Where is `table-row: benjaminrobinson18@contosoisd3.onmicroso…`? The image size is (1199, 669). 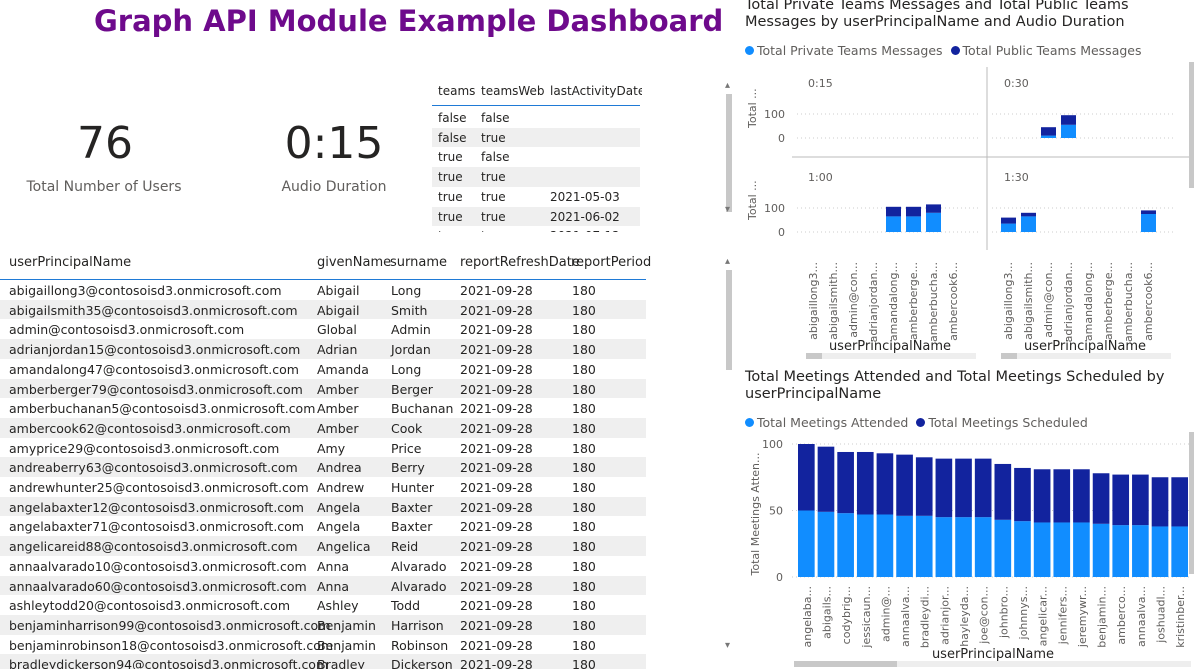
table-row: benjaminrobinson18@contosoisd3.onmicroso… is located at coordinates (323, 645).